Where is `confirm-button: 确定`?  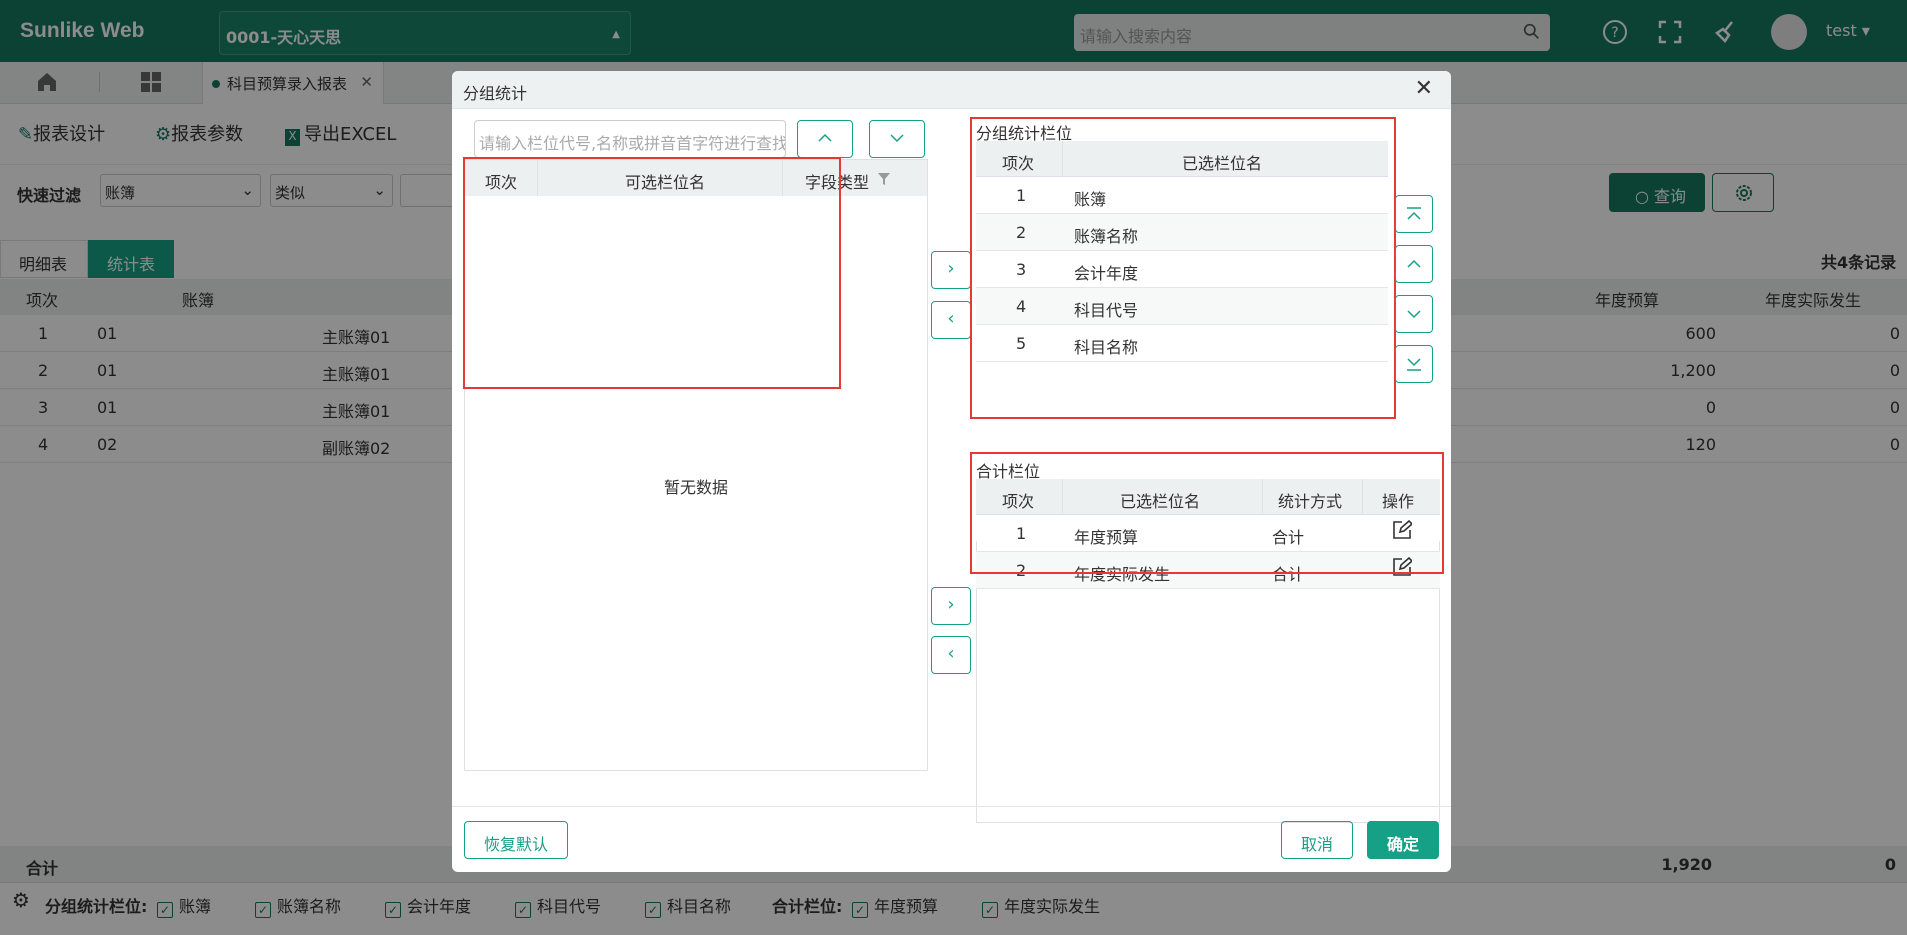 confirm-button: 确定 is located at coordinates (1403, 840).